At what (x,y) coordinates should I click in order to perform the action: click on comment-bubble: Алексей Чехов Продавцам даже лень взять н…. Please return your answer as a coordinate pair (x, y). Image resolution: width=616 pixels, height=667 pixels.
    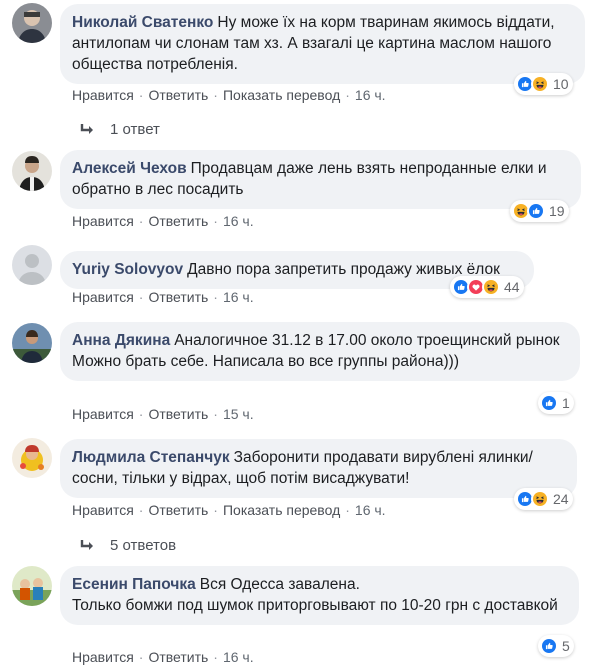
    Looking at the image, I should click on (320, 179).